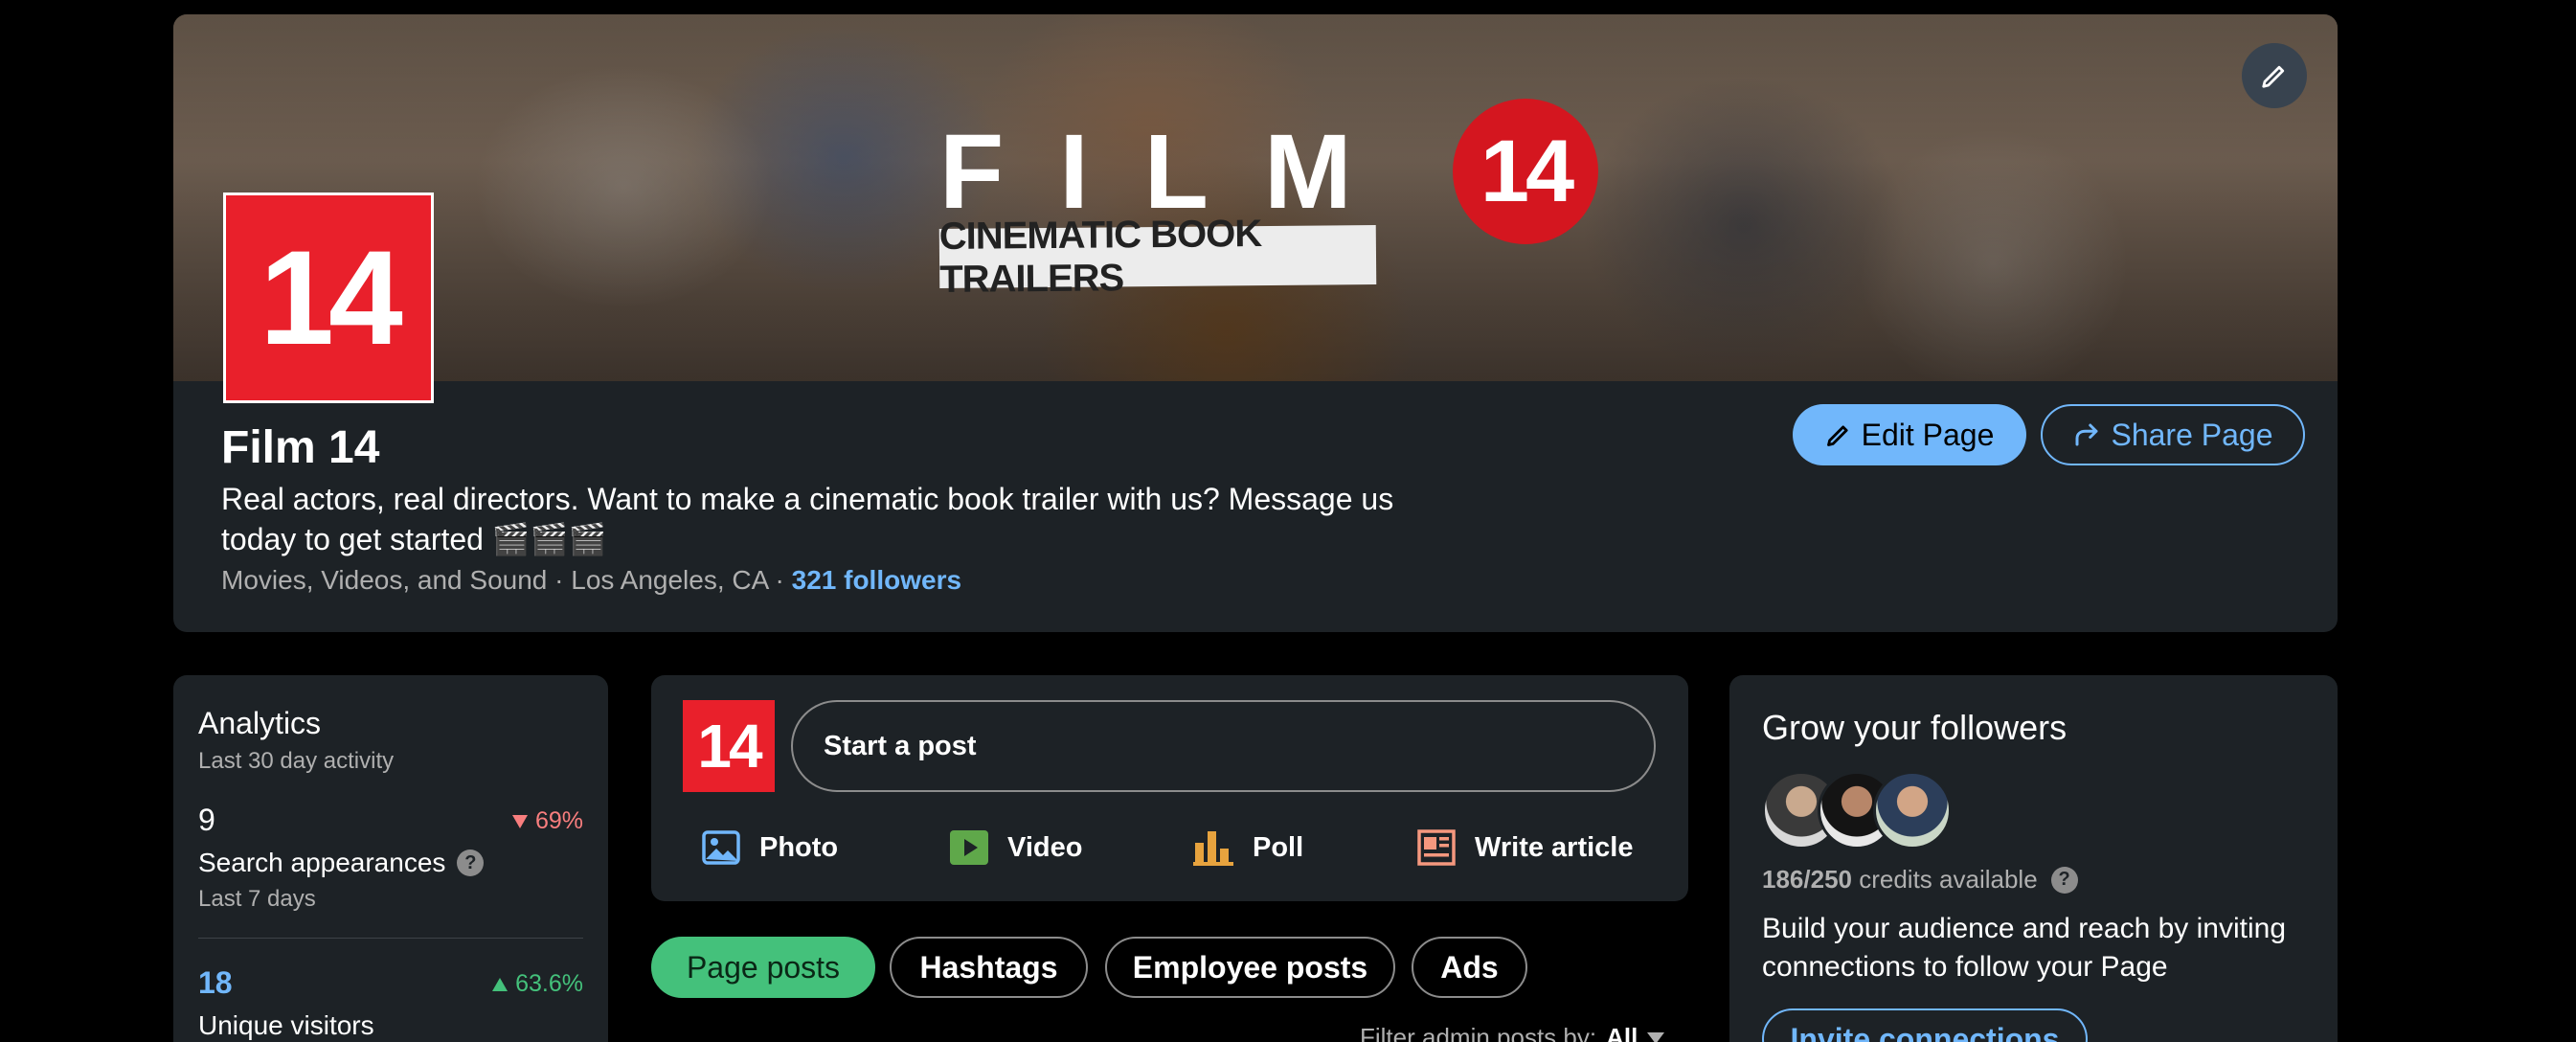 Image resolution: width=2576 pixels, height=1042 pixels. Describe the element at coordinates (1248, 847) in the screenshot. I see `poll-button: Poll` at that location.